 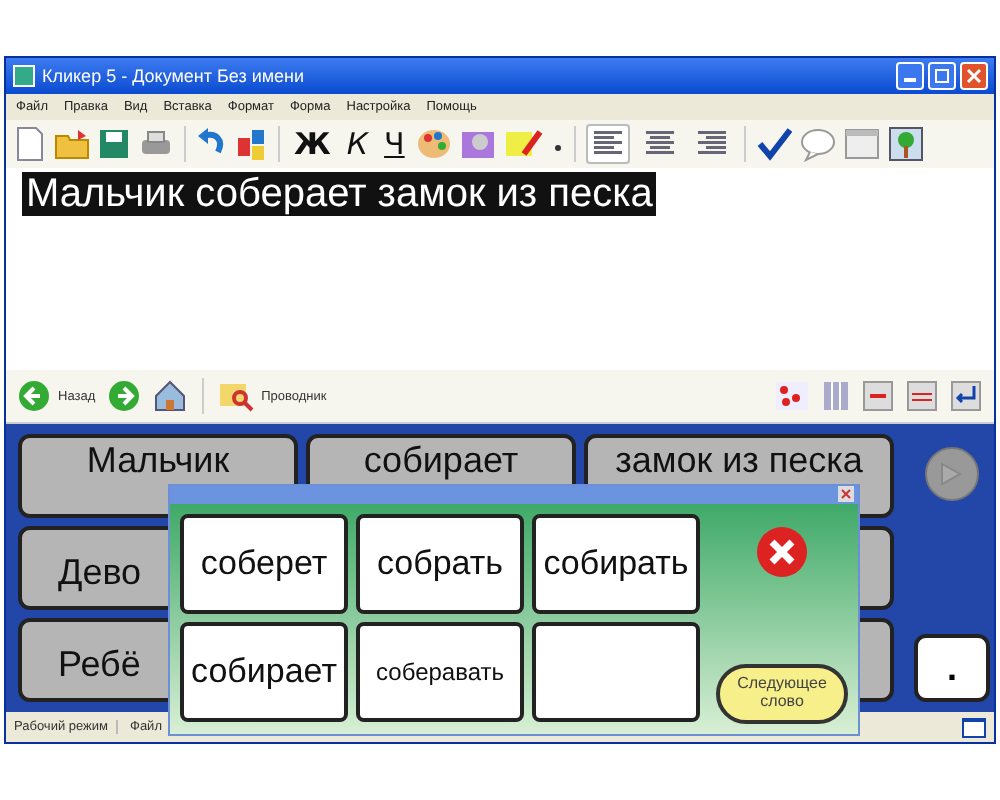 What do you see at coordinates (952, 668) in the screenshot?
I see `punctuation-cell: .` at bounding box center [952, 668].